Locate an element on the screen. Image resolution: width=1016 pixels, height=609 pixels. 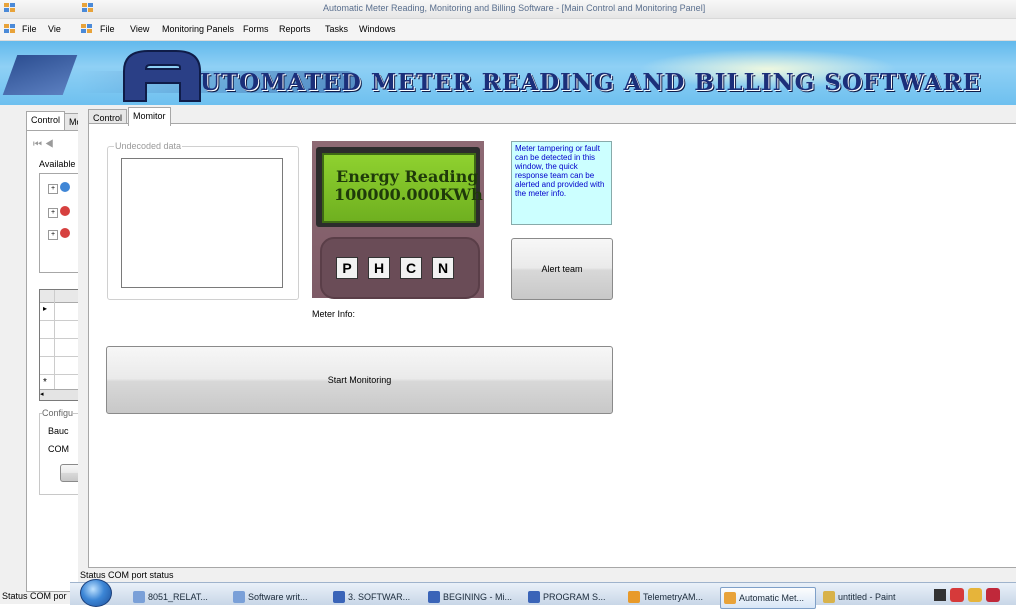
taskbar-item-label: untitled - Paint is located at coordinates (867, 597).